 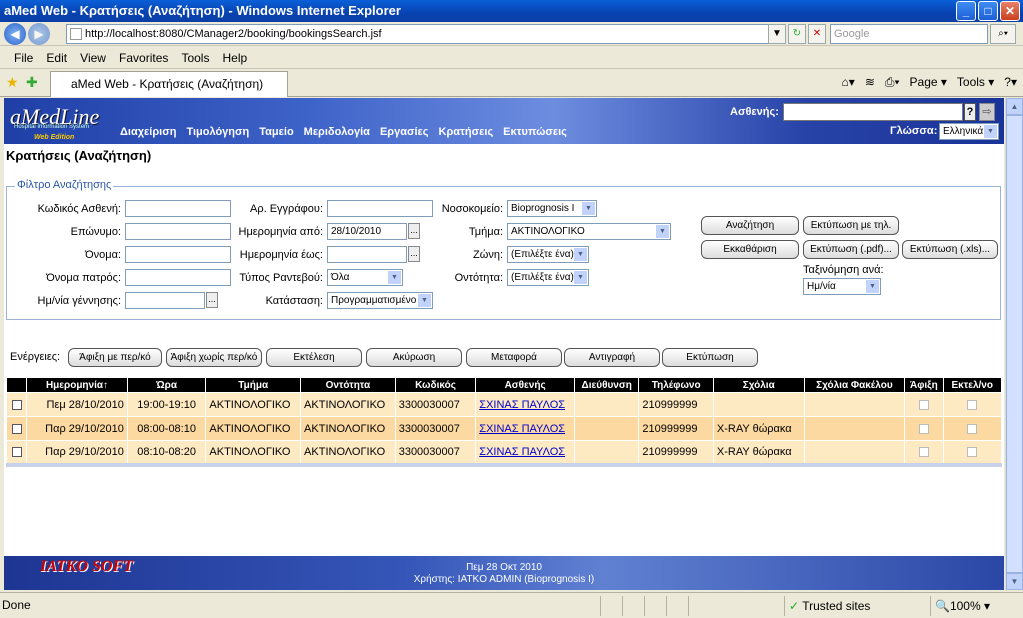 I want to click on print-icon: ⎙▾, so click(x=892, y=82).